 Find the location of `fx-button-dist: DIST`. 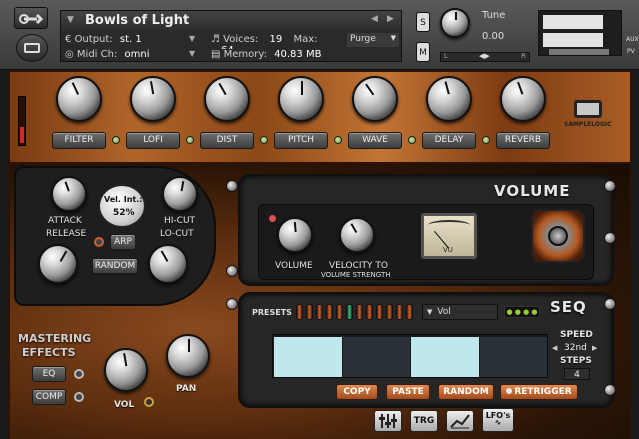

fx-button-dist: DIST is located at coordinates (227, 140).